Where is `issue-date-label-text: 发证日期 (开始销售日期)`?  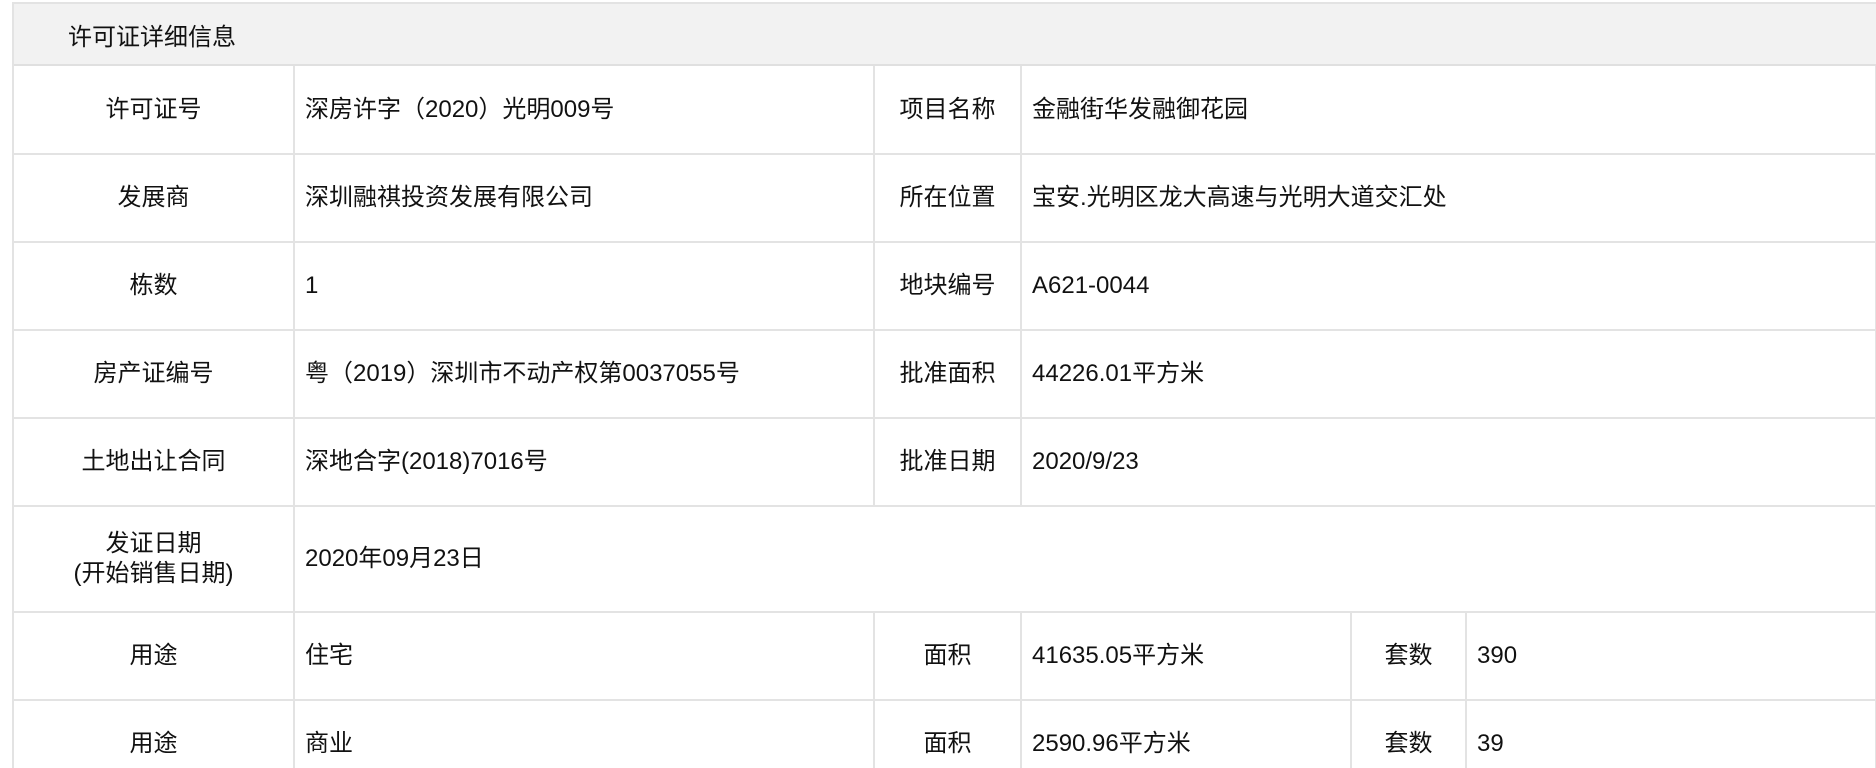 issue-date-label-text: 发证日期 (开始销售日期) is located at coordinates (154, 559).